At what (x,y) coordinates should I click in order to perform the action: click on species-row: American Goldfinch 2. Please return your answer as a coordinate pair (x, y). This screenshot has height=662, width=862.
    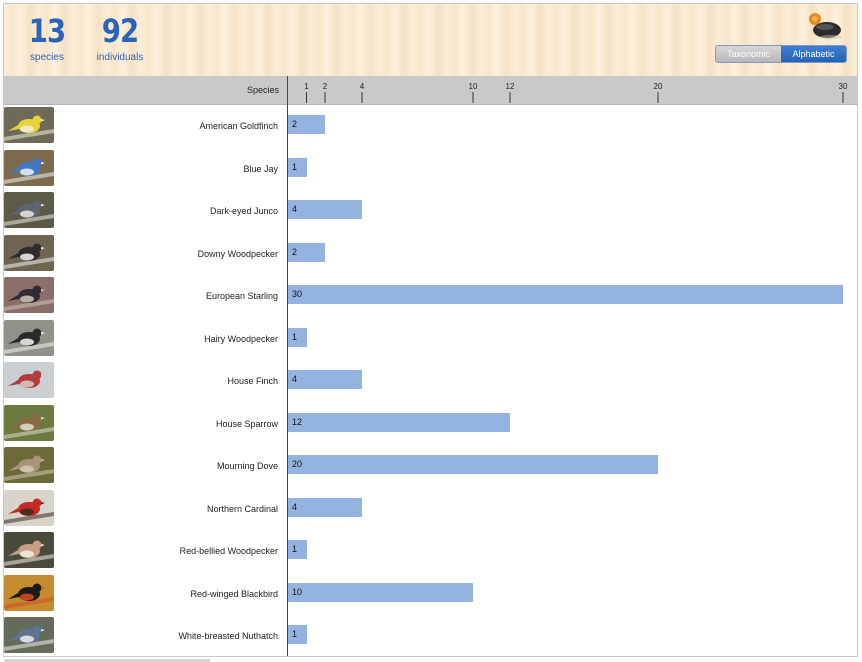
    Looking at the image, I should click on (430, 126).